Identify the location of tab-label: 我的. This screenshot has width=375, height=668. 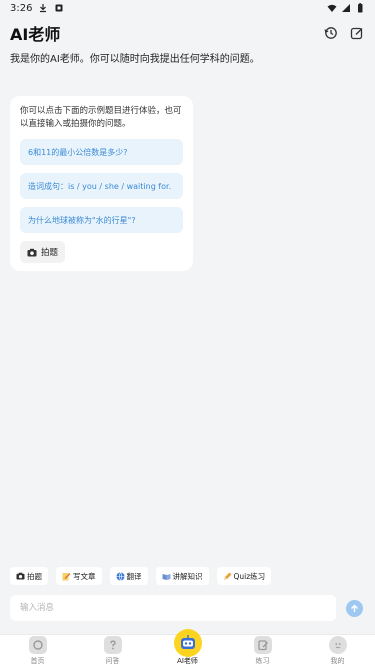
(337, 661).